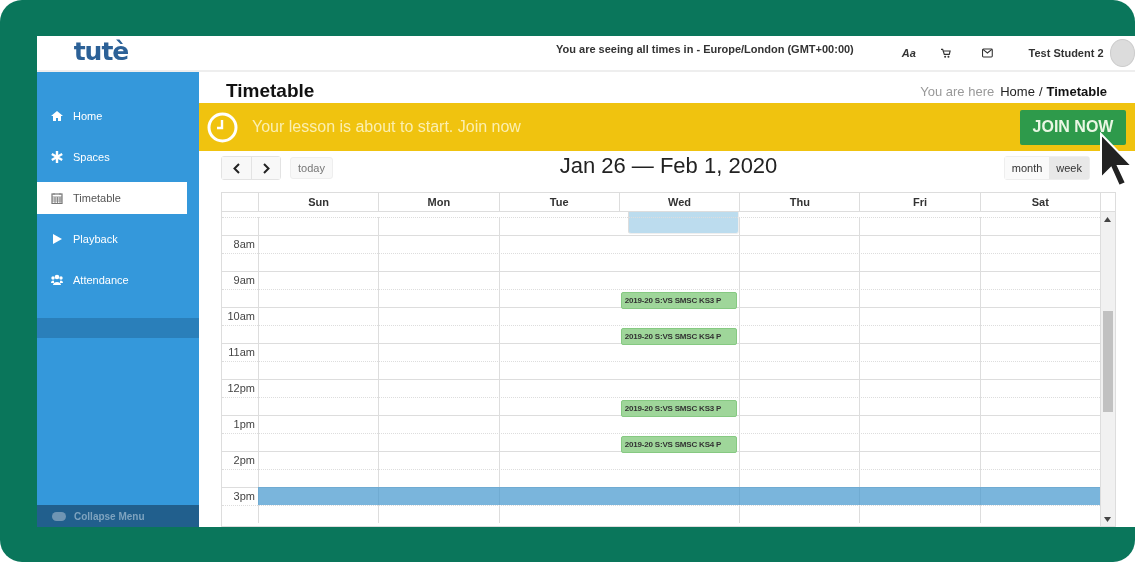 The height and width of the screenshot is (562, 1135). I want to click on next-button, so click(265, 168).